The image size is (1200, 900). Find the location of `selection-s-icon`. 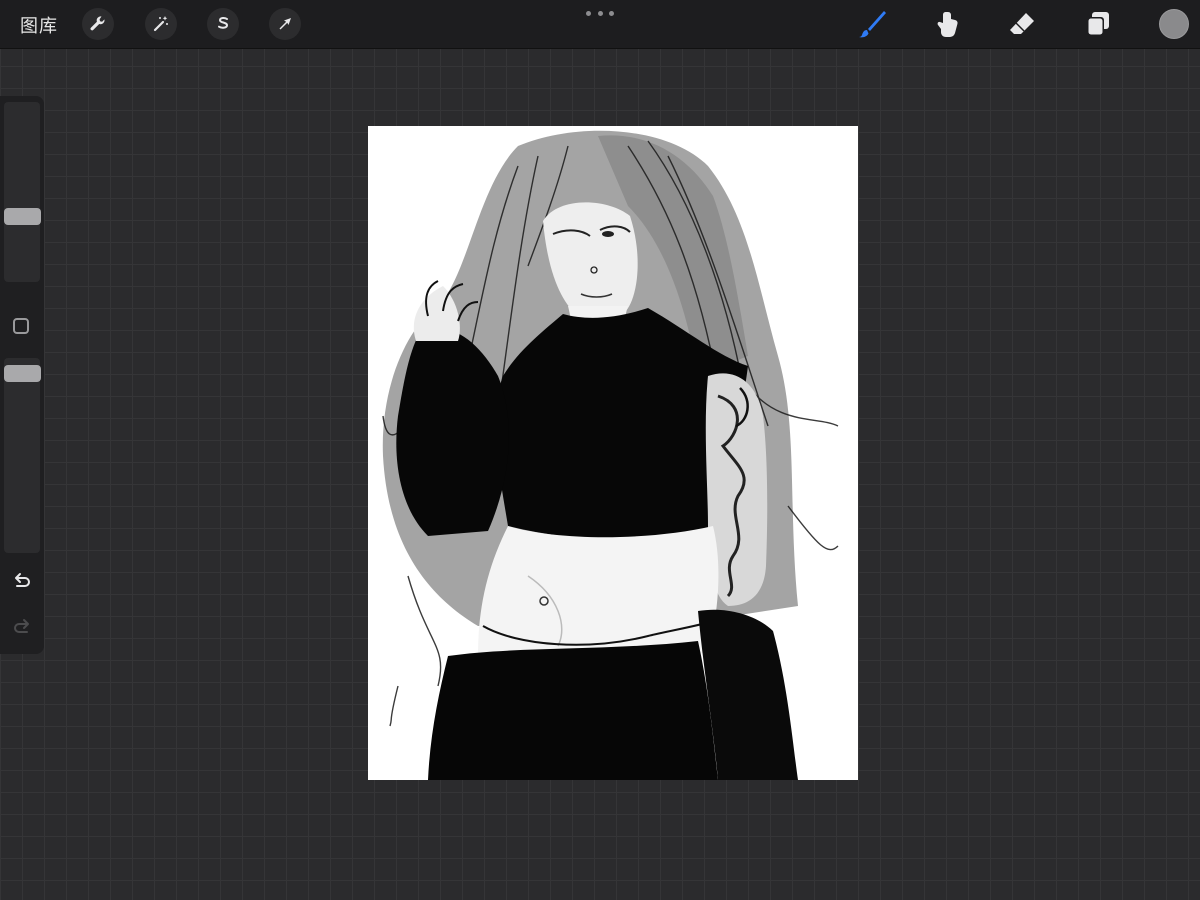

selection-s-icon is located at coordinates (223, 22).